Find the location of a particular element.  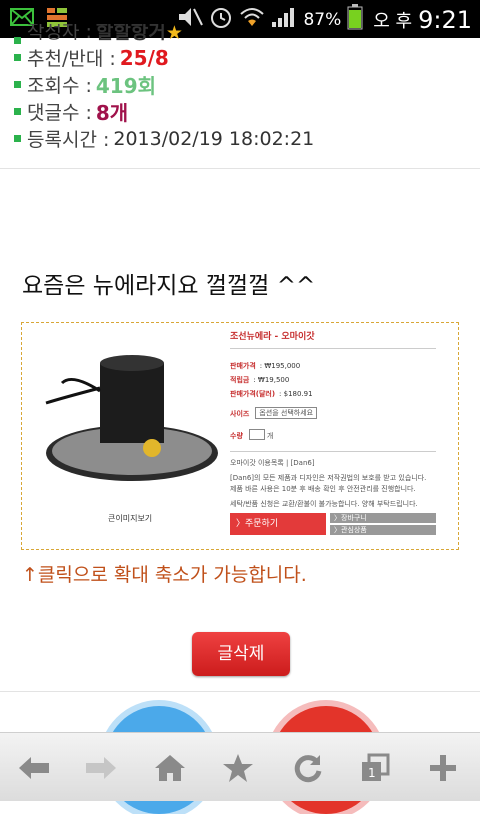

reserve-value: : ₩19,500 is located at coordinates (271, 380).